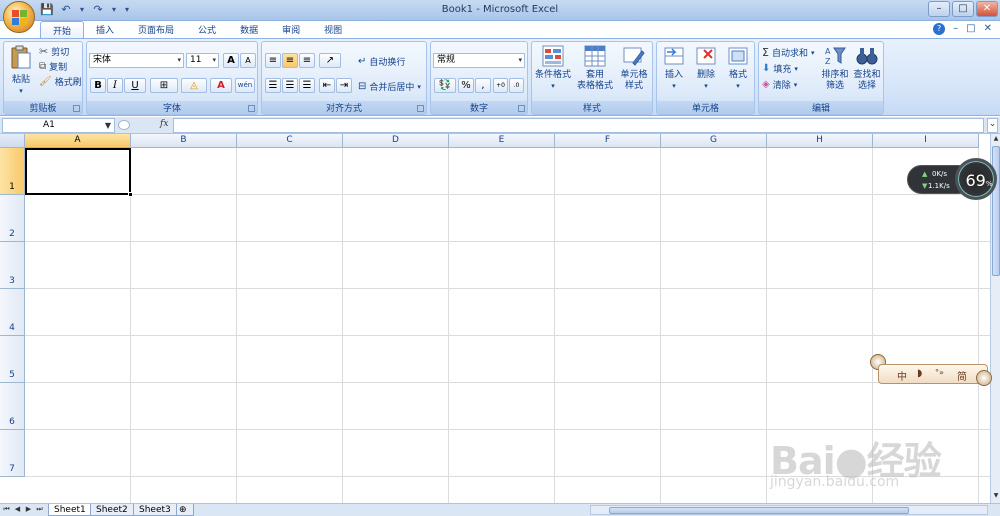 The width and height of the screenshot is (1000, 516). I want to click on workbook-minimize-button: –, so click(955, 29).